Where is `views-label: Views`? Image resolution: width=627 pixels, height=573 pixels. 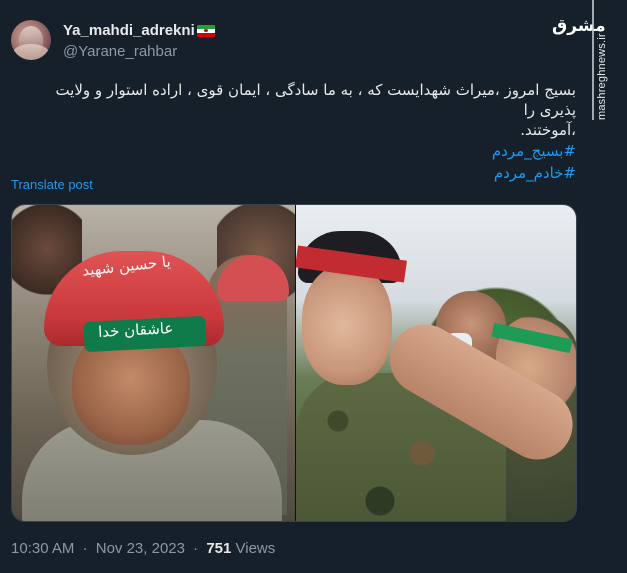
views-label: Views is located at coordinates (255, 548).